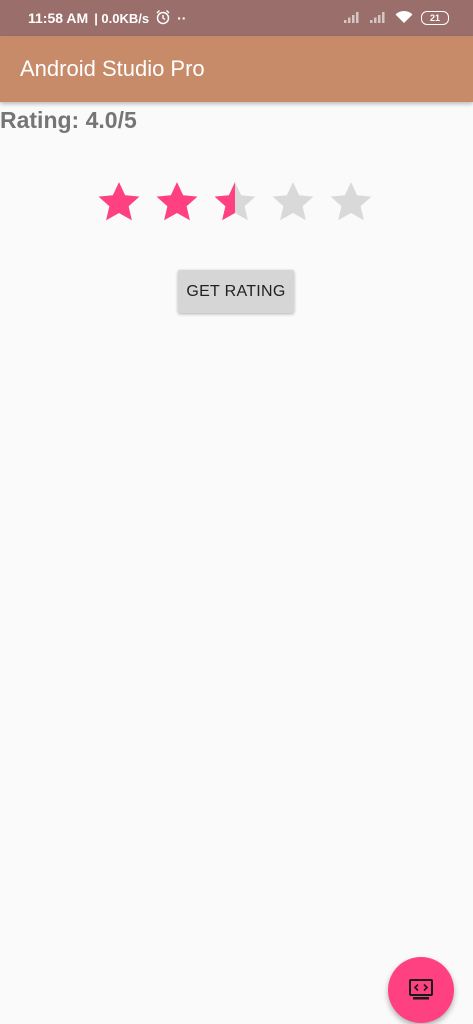  Describe the element at coordinates (112, 68) in the screenshot. I see `app-title: Android Studio Pro` at that location.